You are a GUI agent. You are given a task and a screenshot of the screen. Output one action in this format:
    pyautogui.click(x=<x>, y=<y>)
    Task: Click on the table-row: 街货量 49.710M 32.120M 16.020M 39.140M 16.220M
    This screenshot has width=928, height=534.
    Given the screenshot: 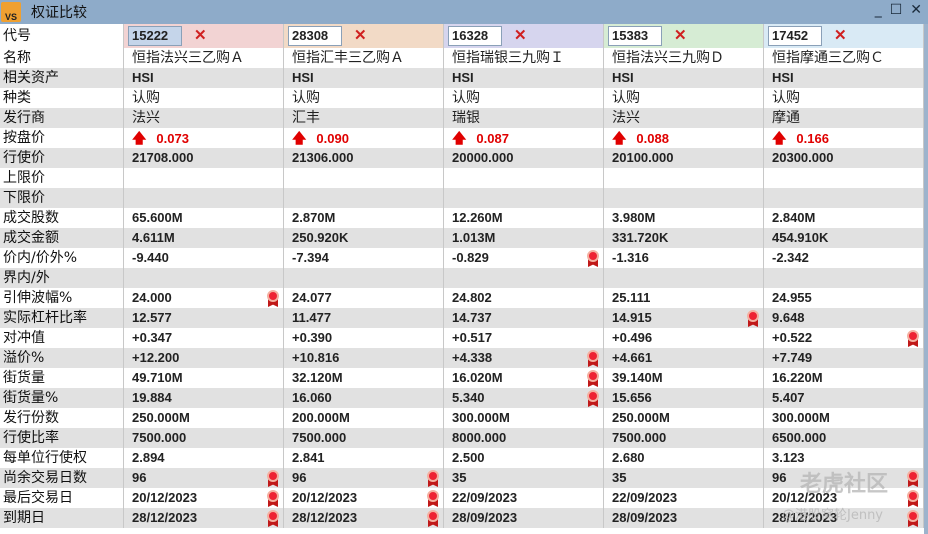 What is the action you would take?
    pyautogui.click(x=462, y=378)
    